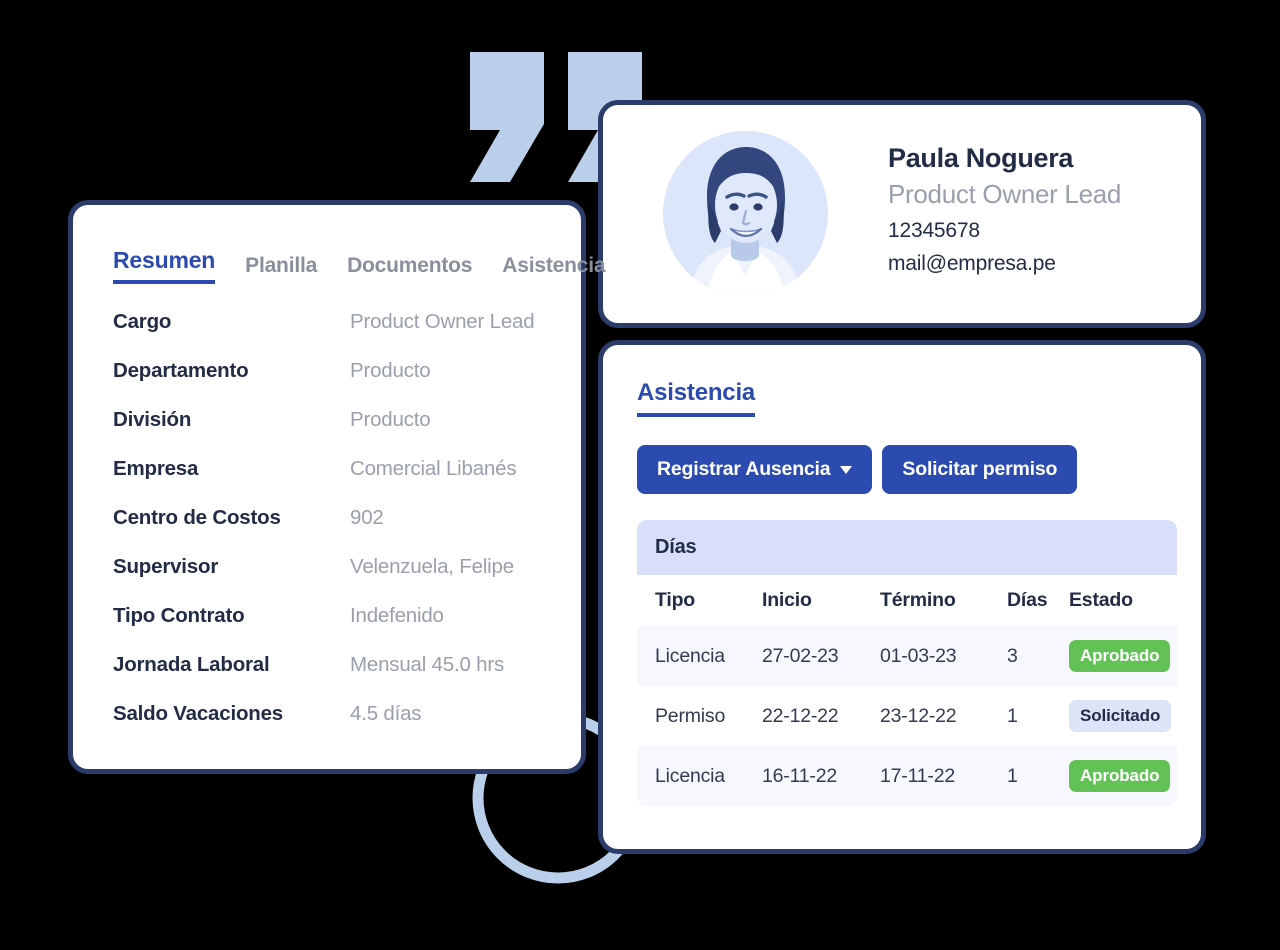  I want to click on cell-inicio: 16-11-22, so click(821, 776).